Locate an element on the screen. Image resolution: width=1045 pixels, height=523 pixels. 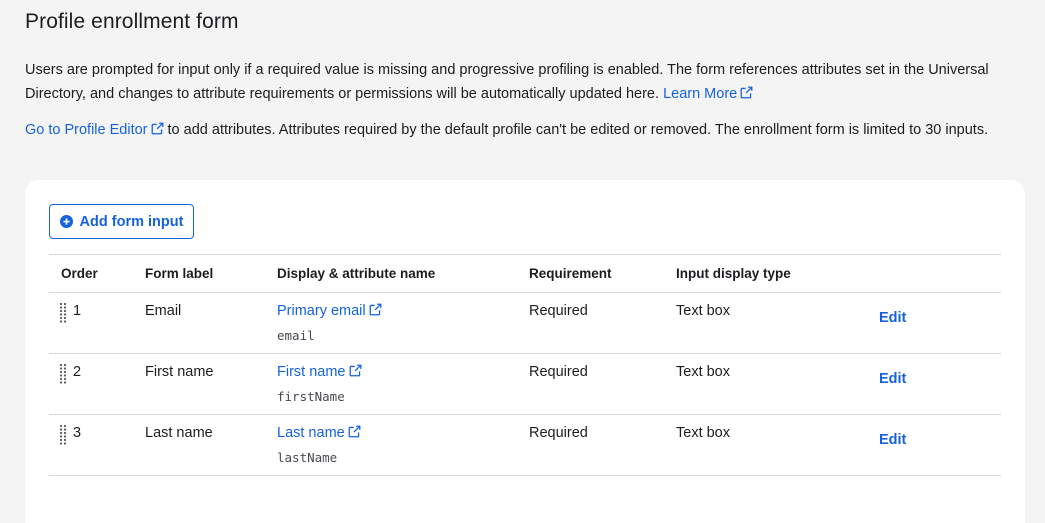
add-form-input-button: Add form input is located at coordinates (121, 221).